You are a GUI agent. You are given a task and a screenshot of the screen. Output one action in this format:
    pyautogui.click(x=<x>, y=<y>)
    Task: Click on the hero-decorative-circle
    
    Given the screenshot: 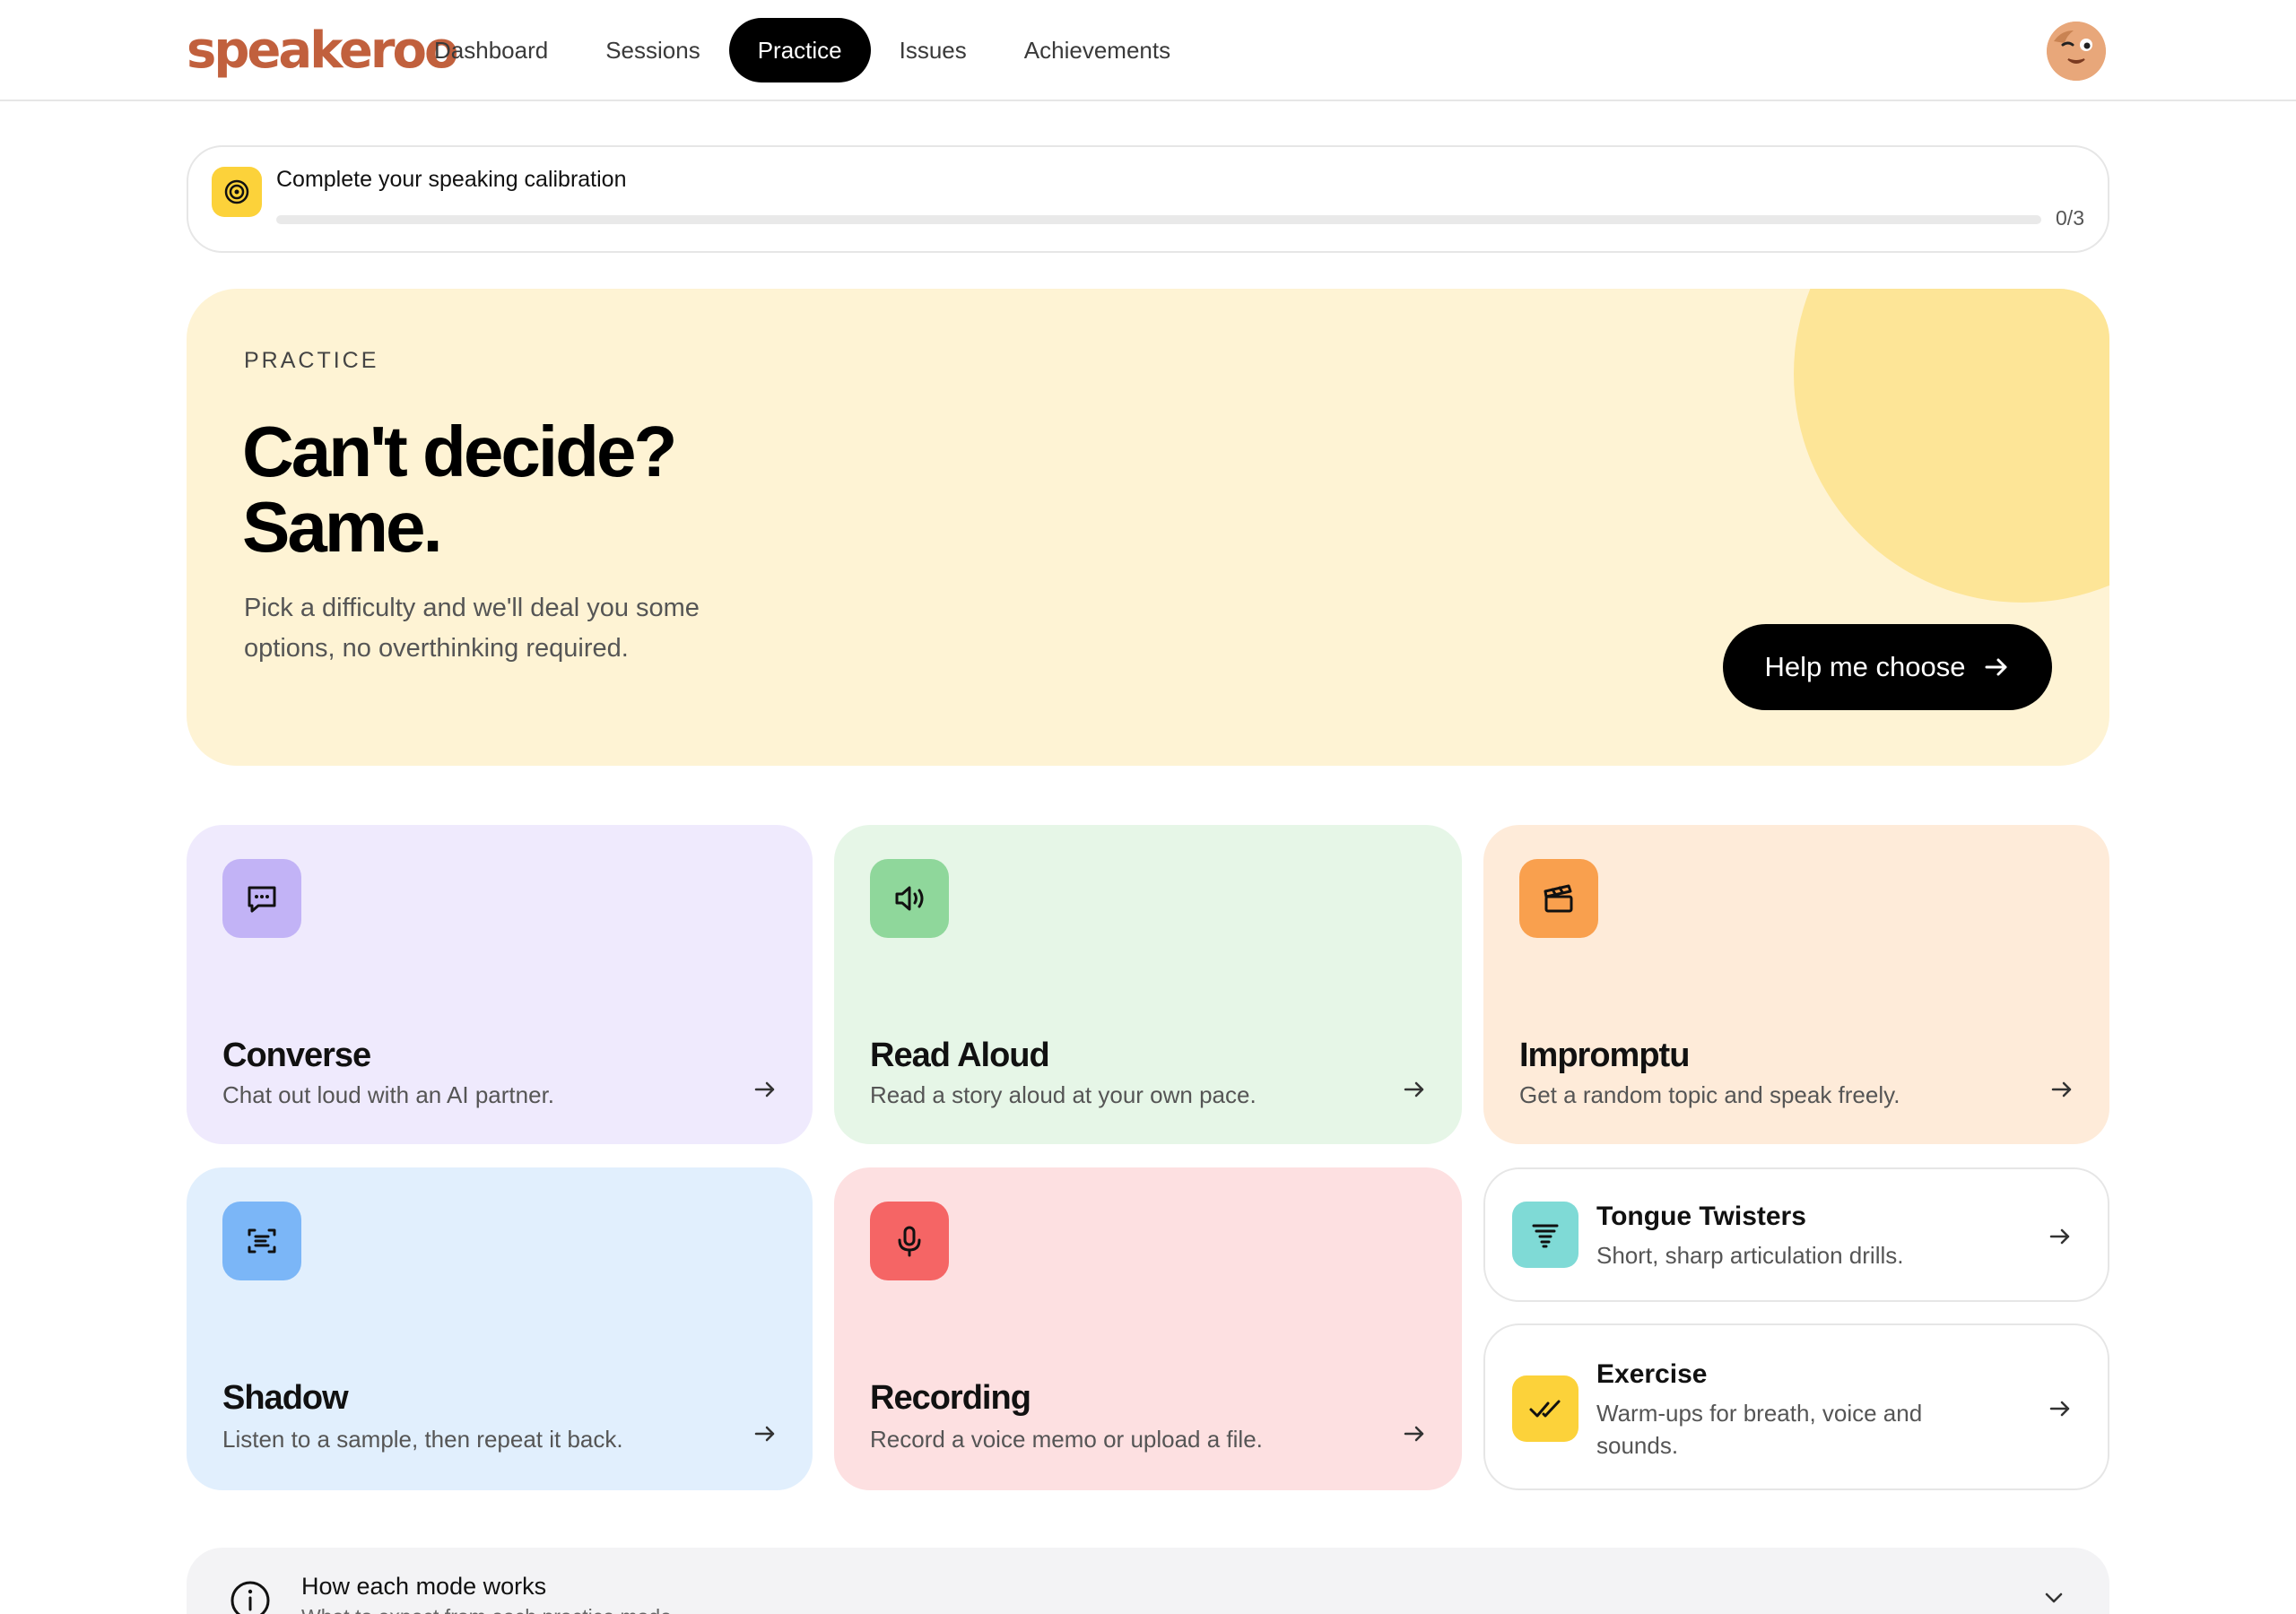 What is the action you would take?
    pyautogui.click(x=1951, y=446)
    